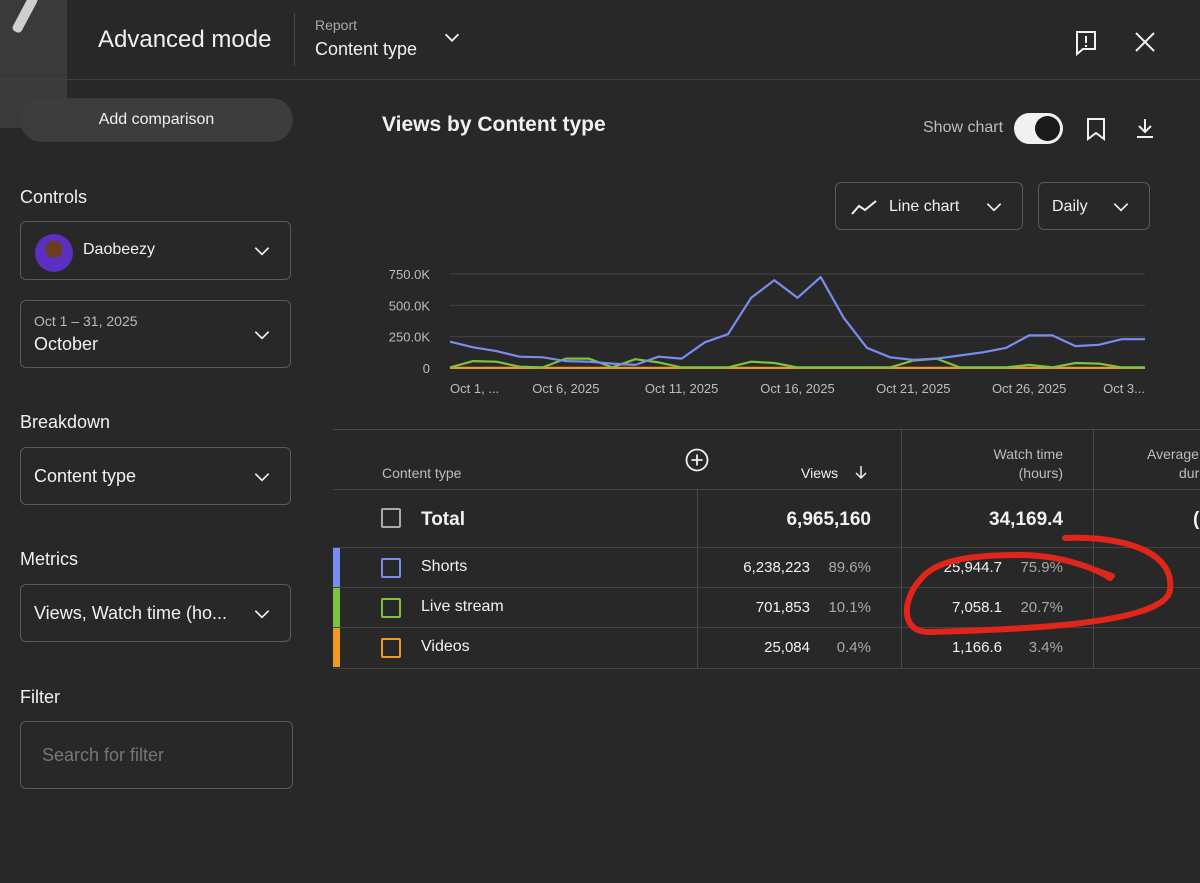 Image resolution: width=1200 pixels, height=883 pixels. What do you see at coordinates (849, 607) in the screenshot?
I see `row-views-pct: 10.1%` at bounding box center [849, 607].